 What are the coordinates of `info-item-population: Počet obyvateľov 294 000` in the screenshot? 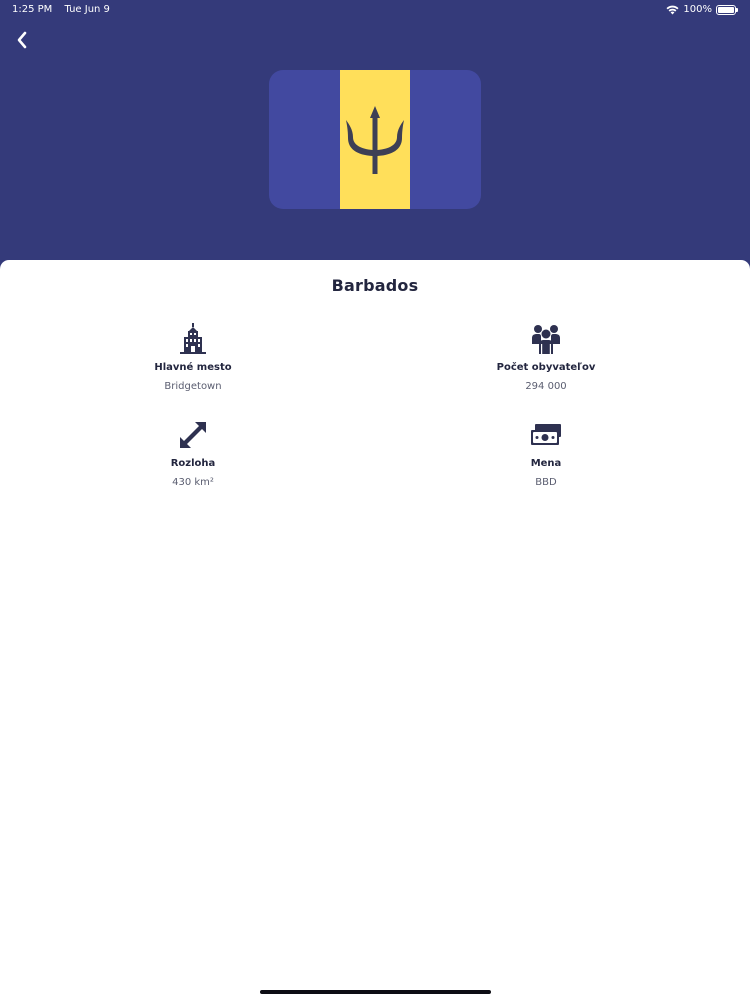 It's located at (546, 357).